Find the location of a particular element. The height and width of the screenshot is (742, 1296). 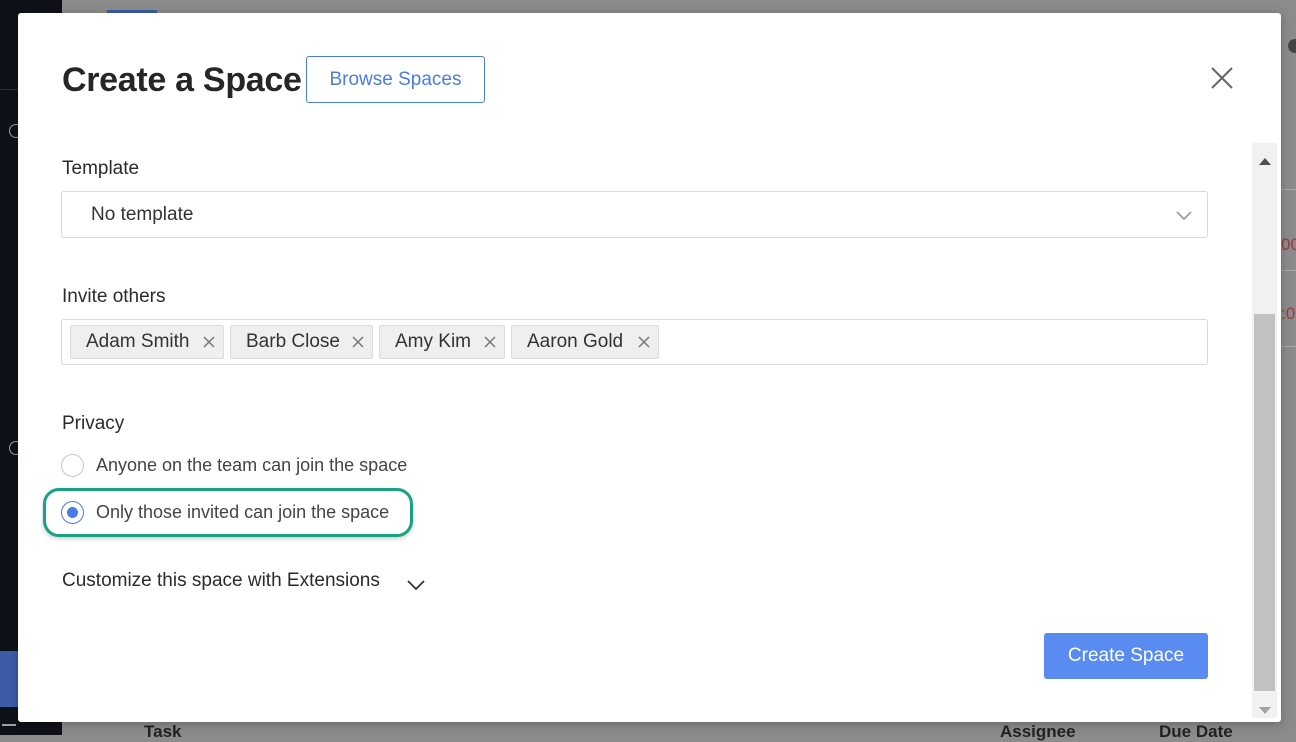

invite-input: Adam Smith Barb Close Amy Kim Aaron Gold is located at coordinates (634, 342).